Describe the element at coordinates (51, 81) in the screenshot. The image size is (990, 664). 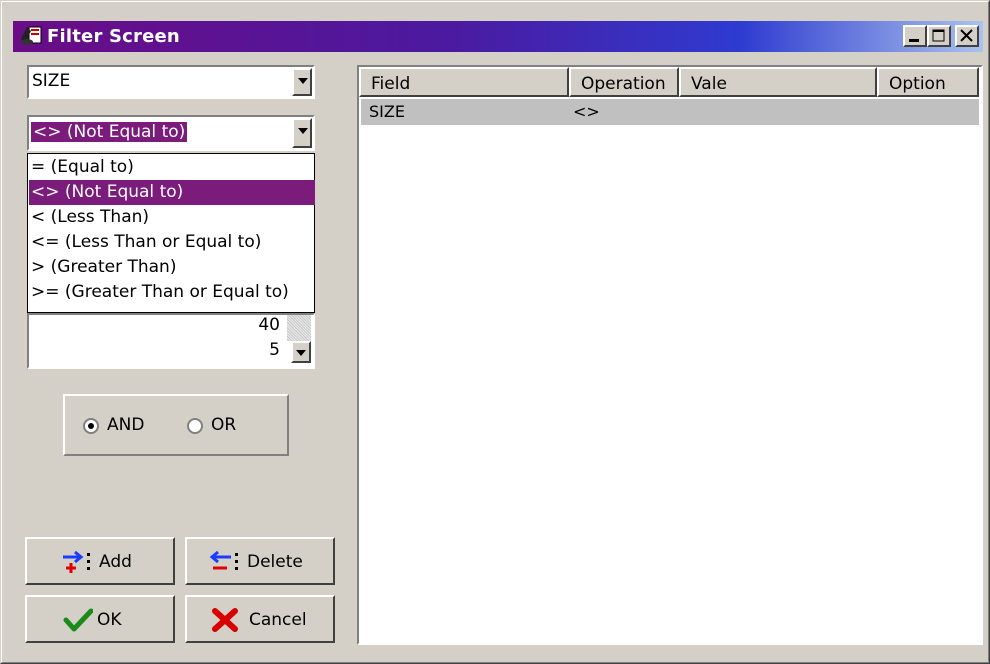
I see `field-combo-value: SIZE` at that location.